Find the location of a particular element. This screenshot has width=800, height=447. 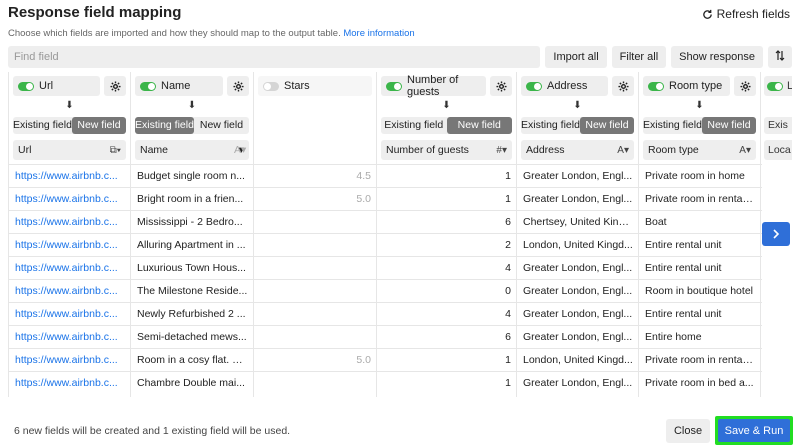

toggle-name is located at coordinates (148, 86).